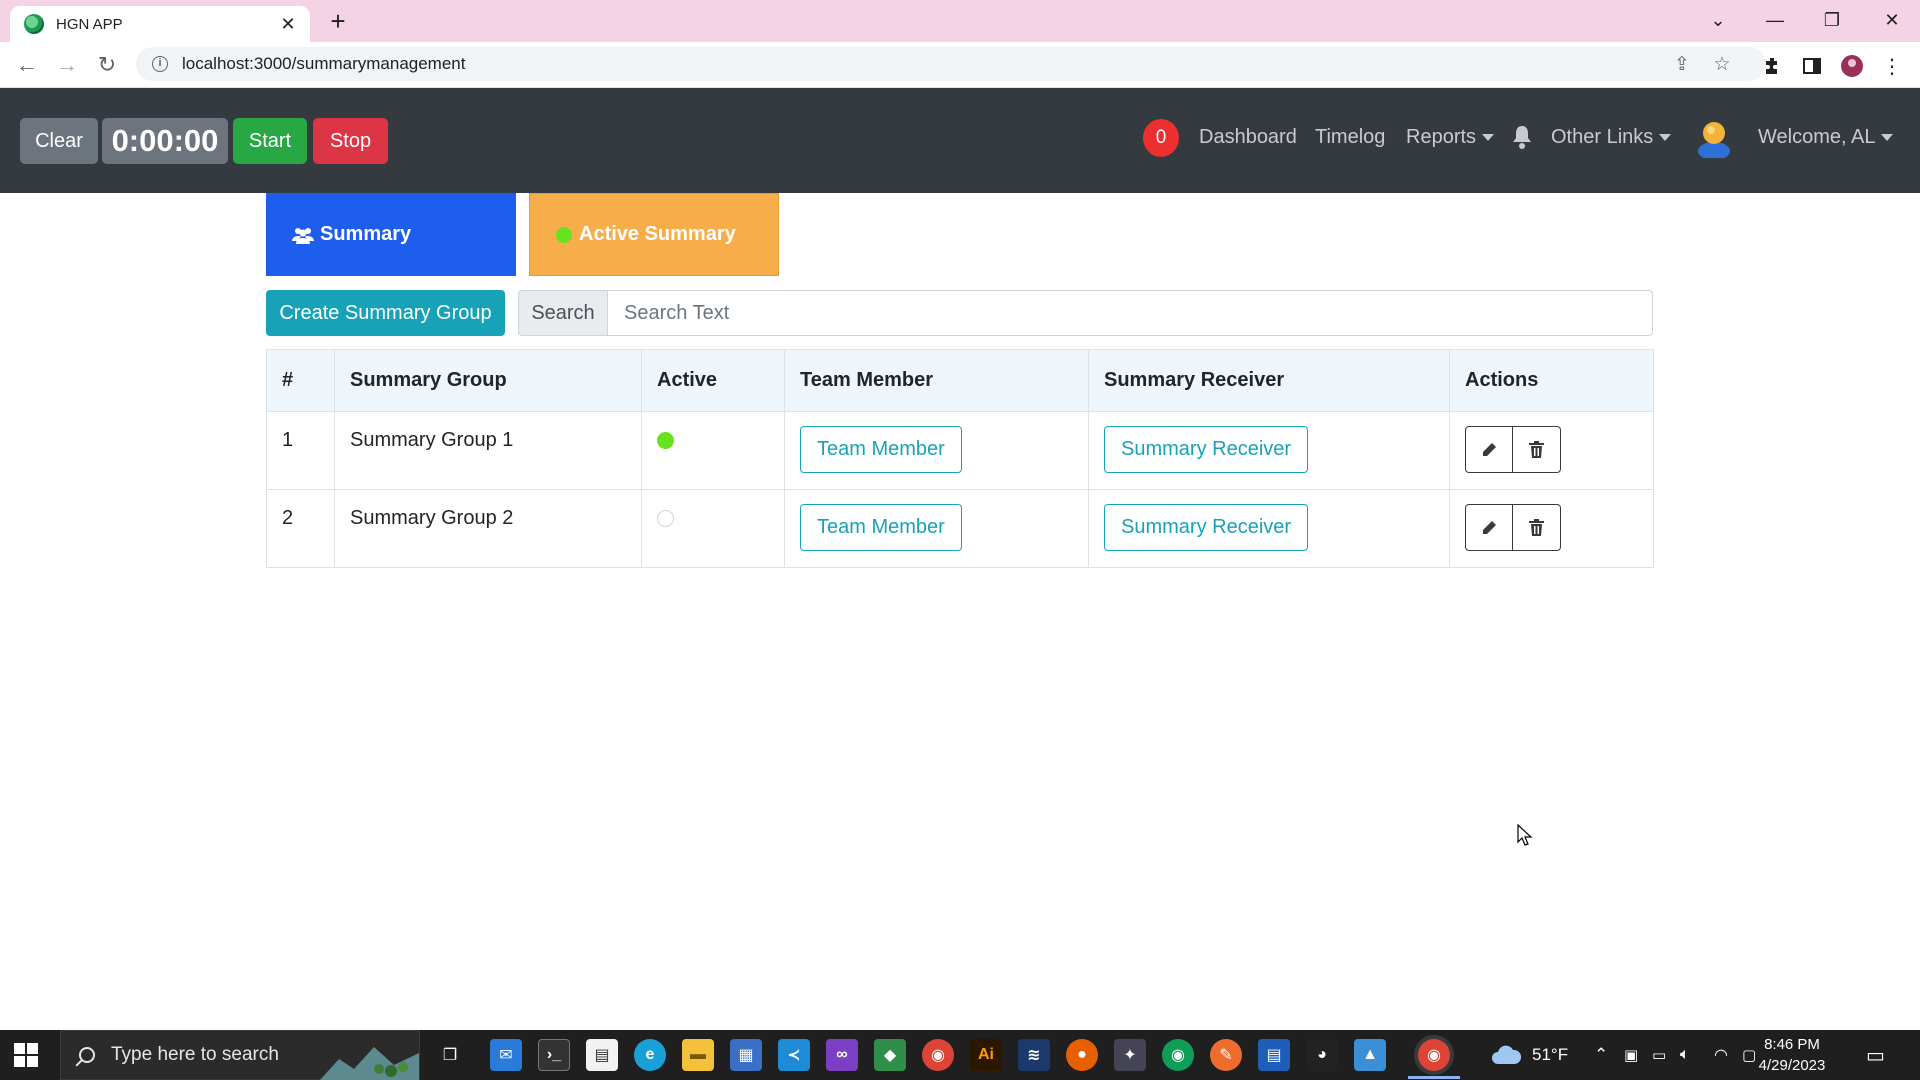  What do you see at coordinates (1434, 1077) in the screenshot?
I see `active-window-indicator` at bounding box center [1434, 1077].